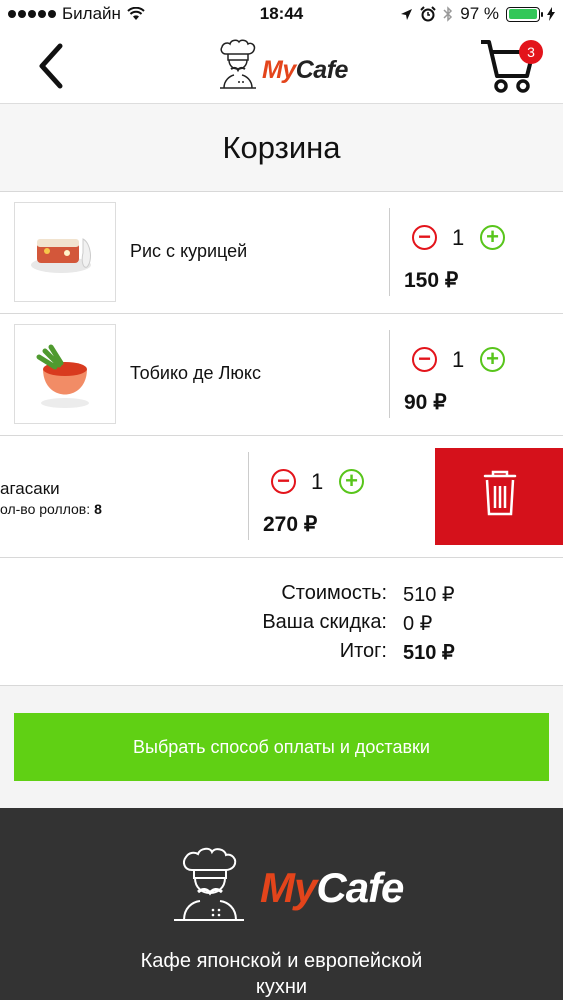 The image size is (563, 1000). I want to click on charging-bolt-icon, so click(551, 14).